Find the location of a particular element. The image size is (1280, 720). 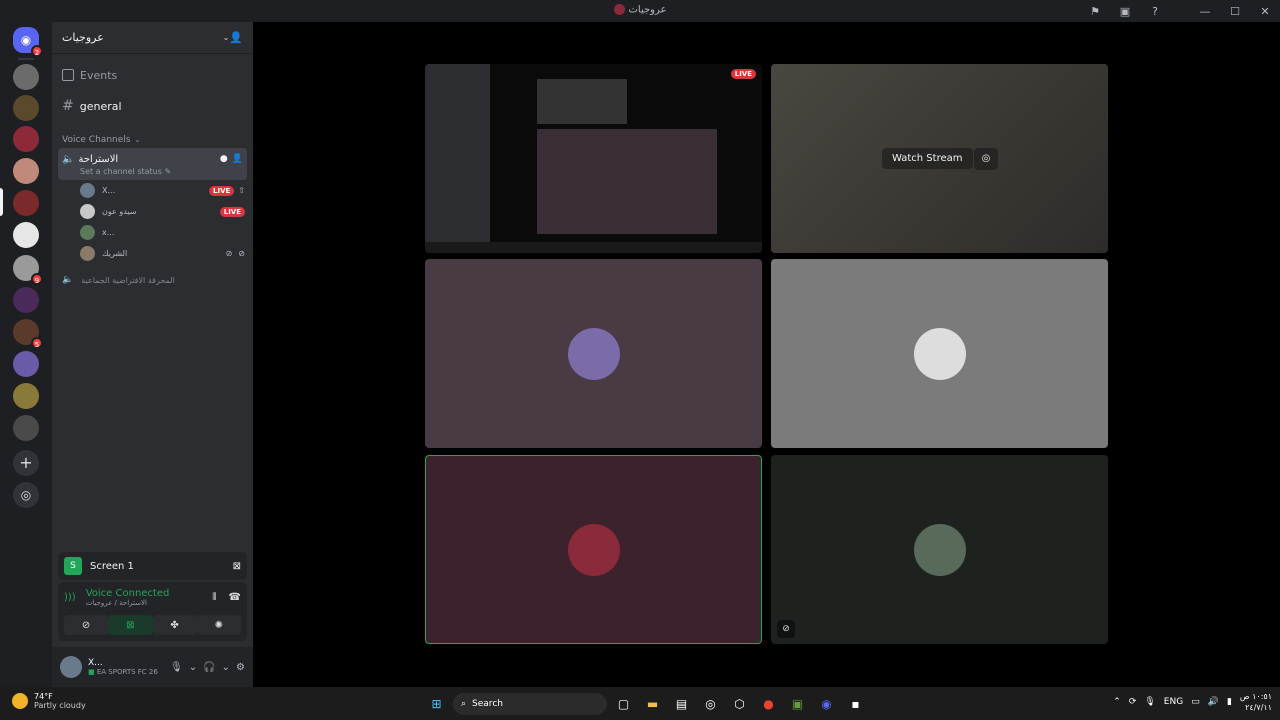

headphones-icon: 🎧 is located at coordinates (209, 667).